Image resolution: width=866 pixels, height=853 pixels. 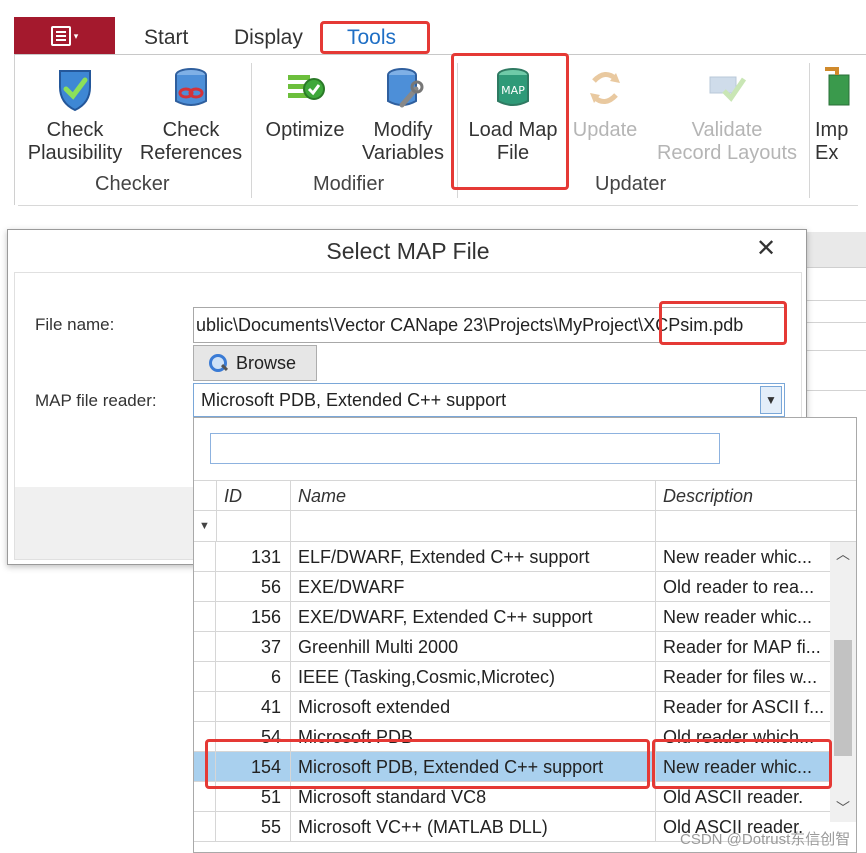 What do you see at coordinates (306, 87) in the screenshot?
I see `list-check-icon` at bounding box center [306, 87].